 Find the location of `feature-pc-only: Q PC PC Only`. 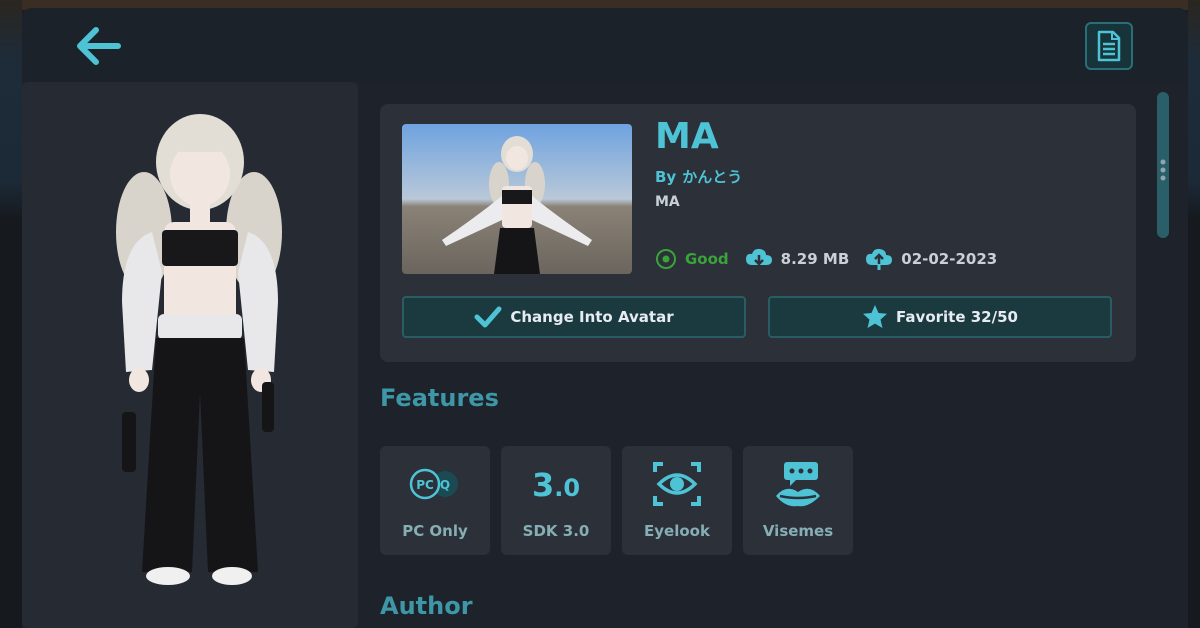

feature-pc-only: Q PC PC Only is located at coordinates (435, 500).